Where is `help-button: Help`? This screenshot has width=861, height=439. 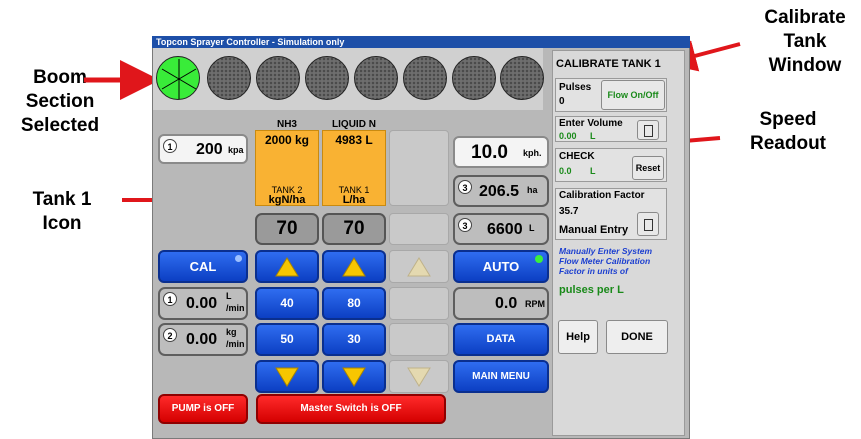
help-button: Help is located at coordinates (578, 337).